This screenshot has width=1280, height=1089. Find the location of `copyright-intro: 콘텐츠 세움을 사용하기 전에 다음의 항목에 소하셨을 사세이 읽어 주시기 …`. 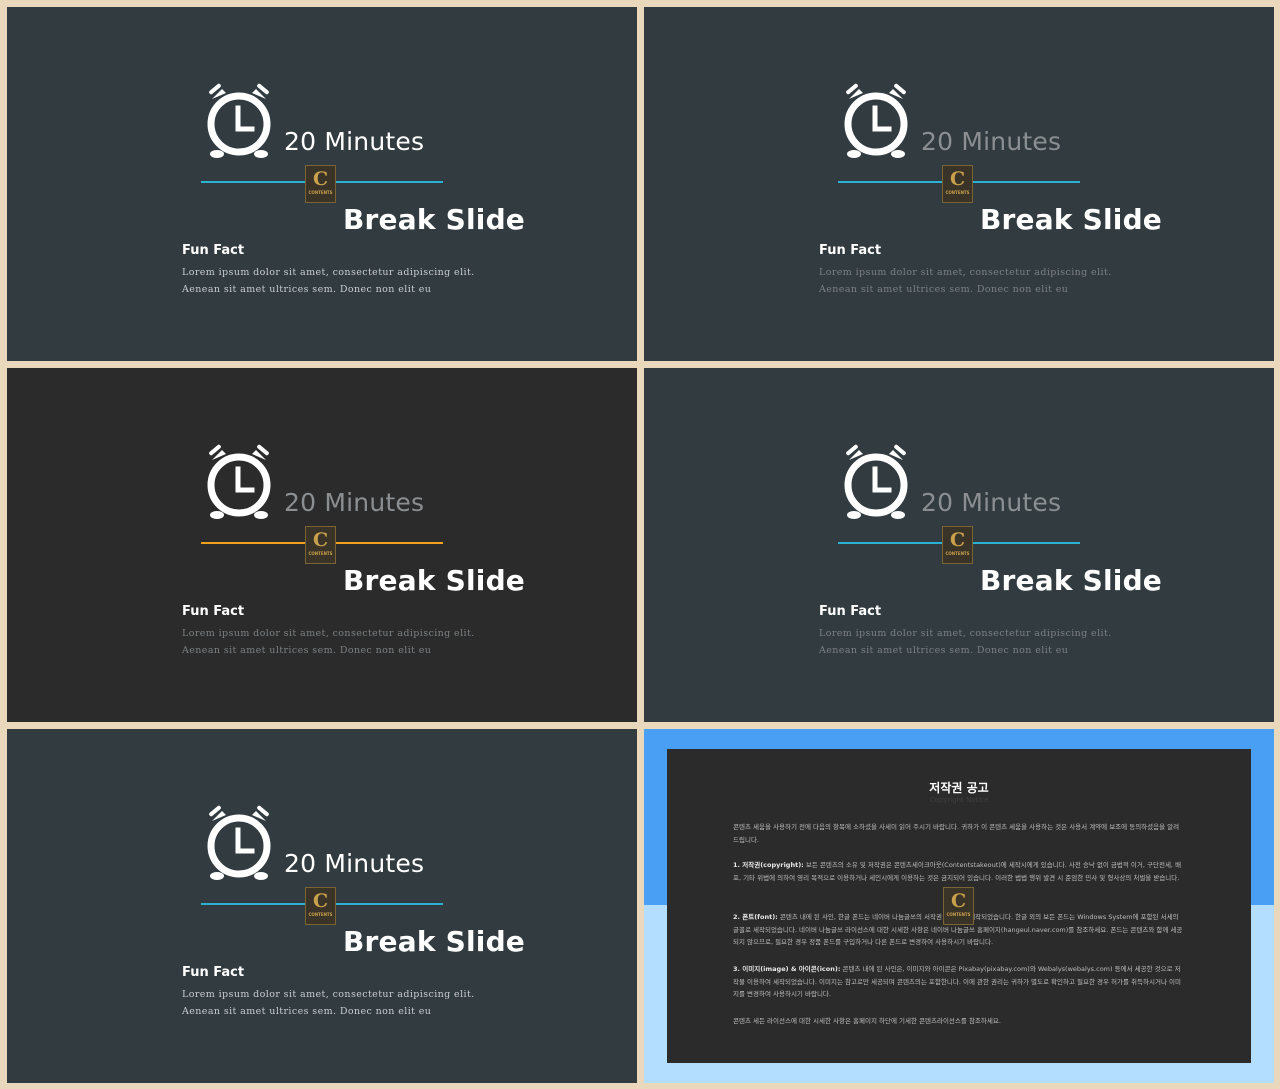

copyright-intro: 콘텐츠 세움을 사용하기 전에 다음의 항목에 소하셨을 사세이 읽어 주시기 … is located at coordinates (956, 833).